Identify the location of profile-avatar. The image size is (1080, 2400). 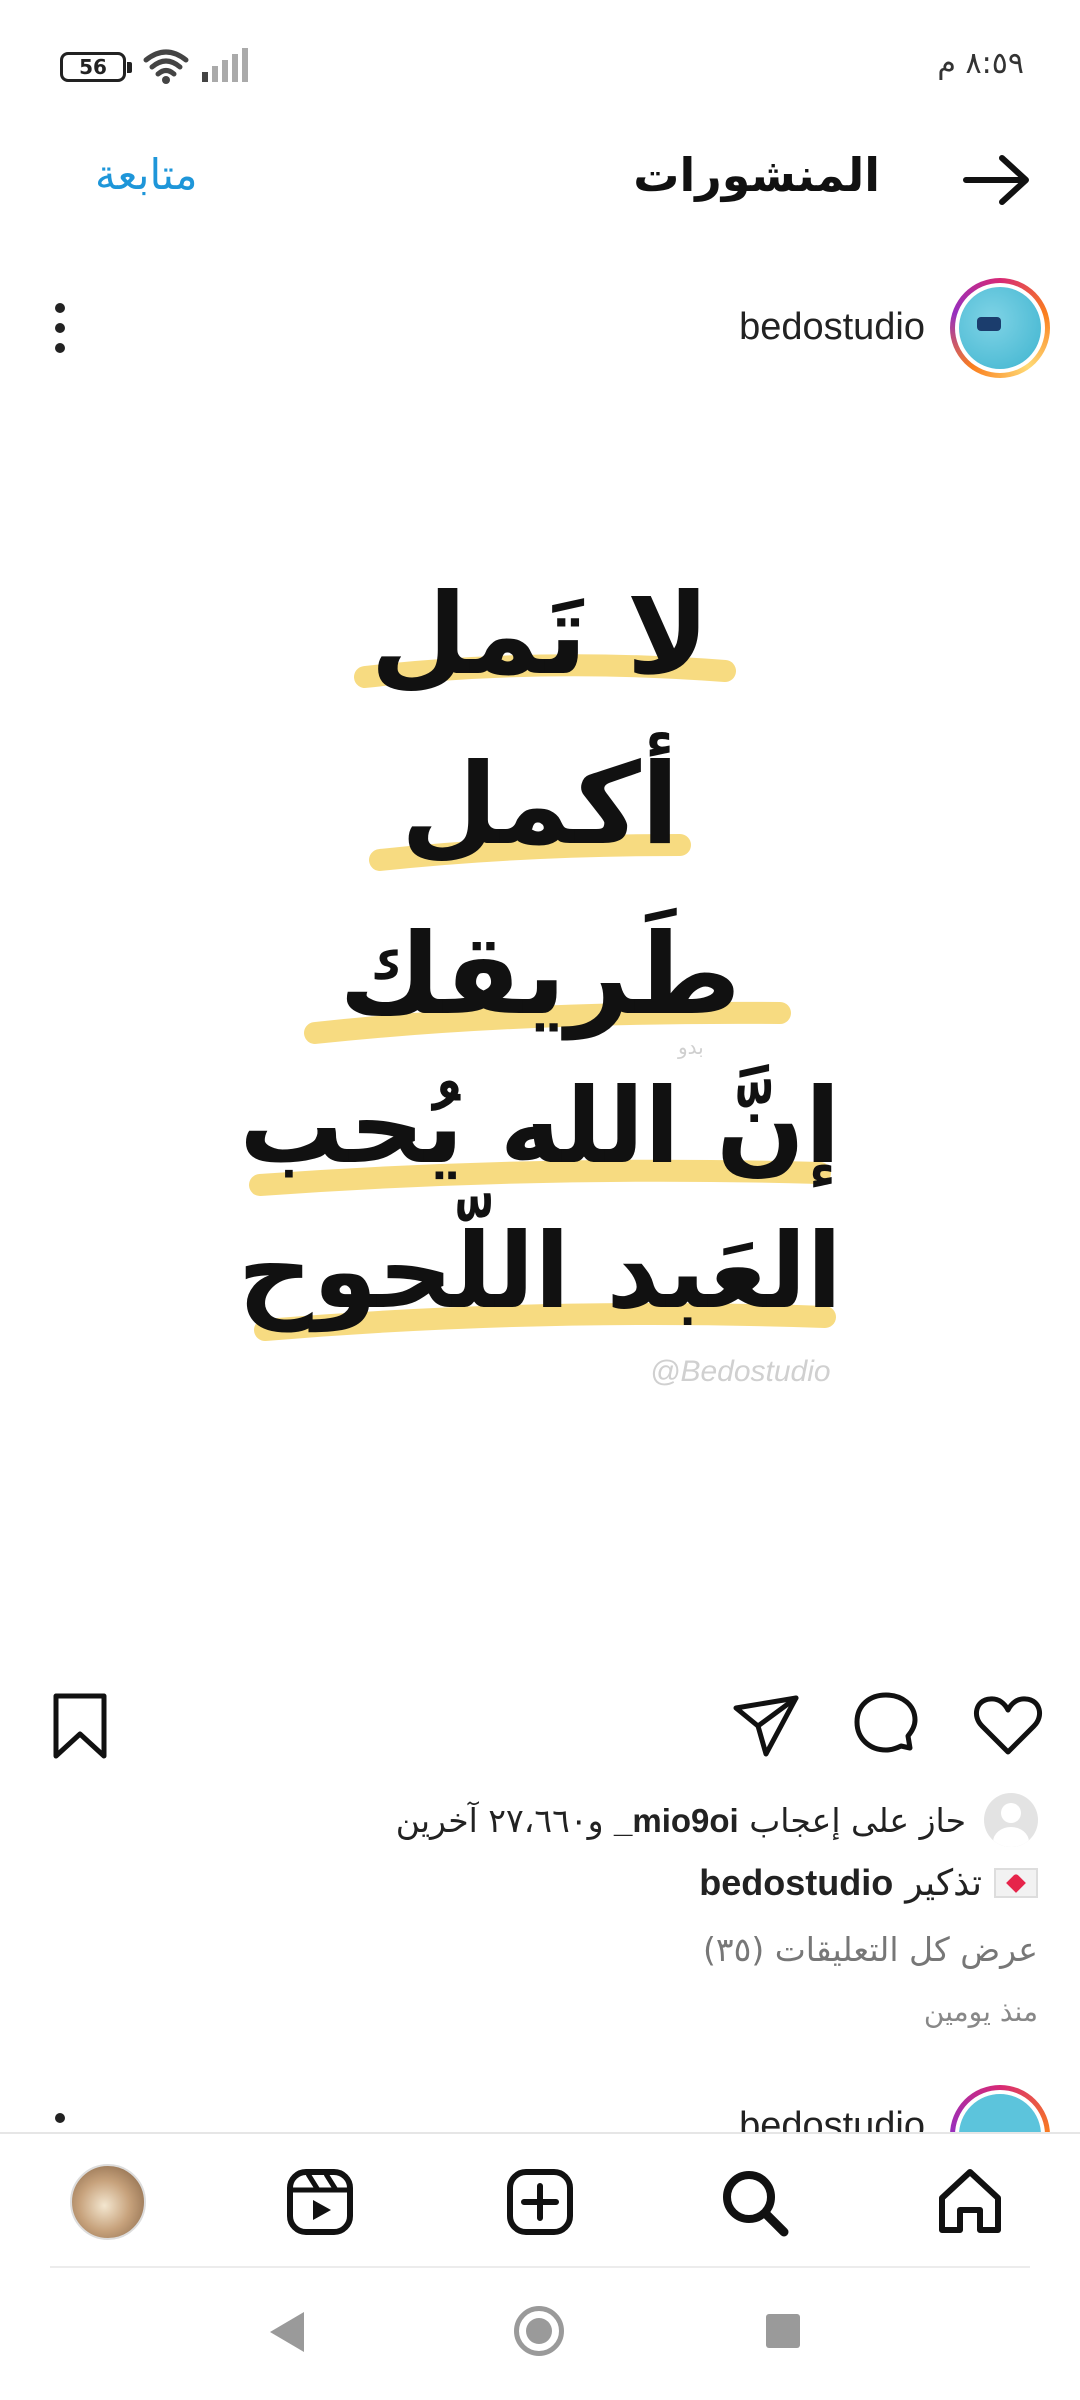
(108, 2202).